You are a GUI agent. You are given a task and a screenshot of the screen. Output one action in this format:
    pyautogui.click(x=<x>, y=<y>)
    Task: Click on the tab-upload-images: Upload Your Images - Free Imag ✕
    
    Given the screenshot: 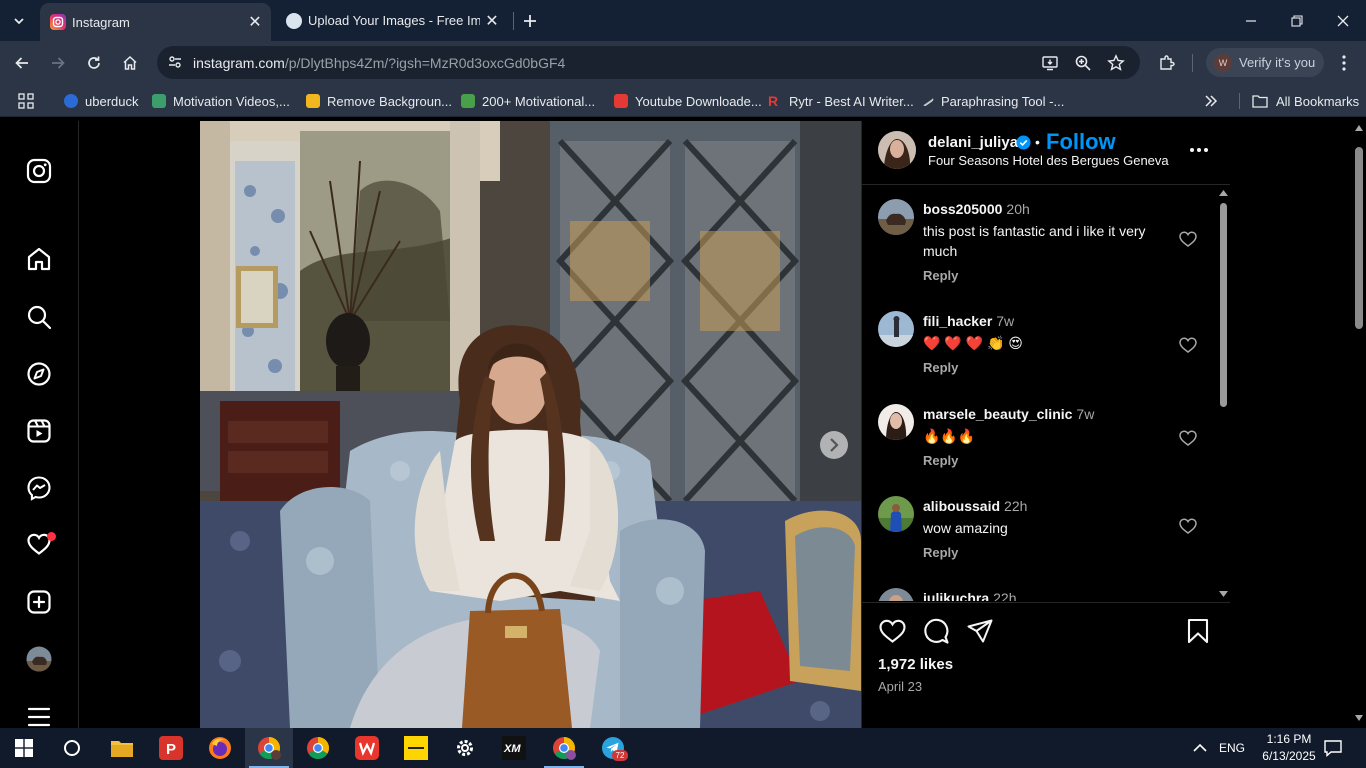 What is the action you would take?
    pyautogui.click(x=392, y=20)
    